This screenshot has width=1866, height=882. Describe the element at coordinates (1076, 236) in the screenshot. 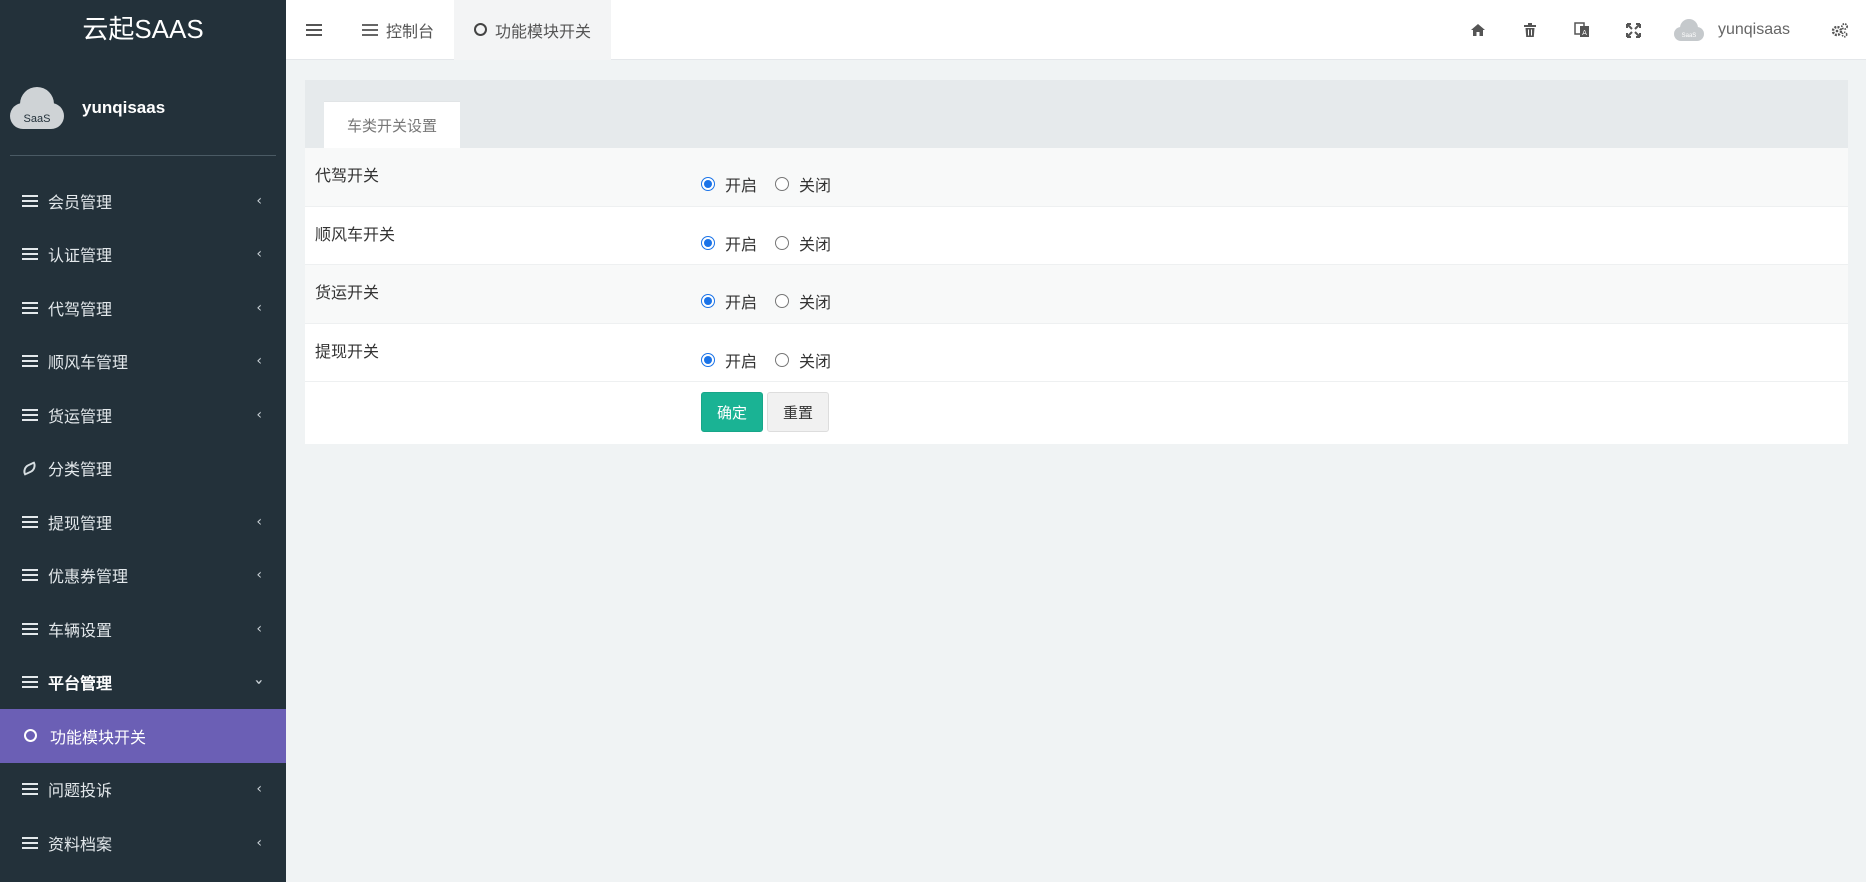

I see `switch-row-carpool: 顺风车开关 开启 关闭` at that location.